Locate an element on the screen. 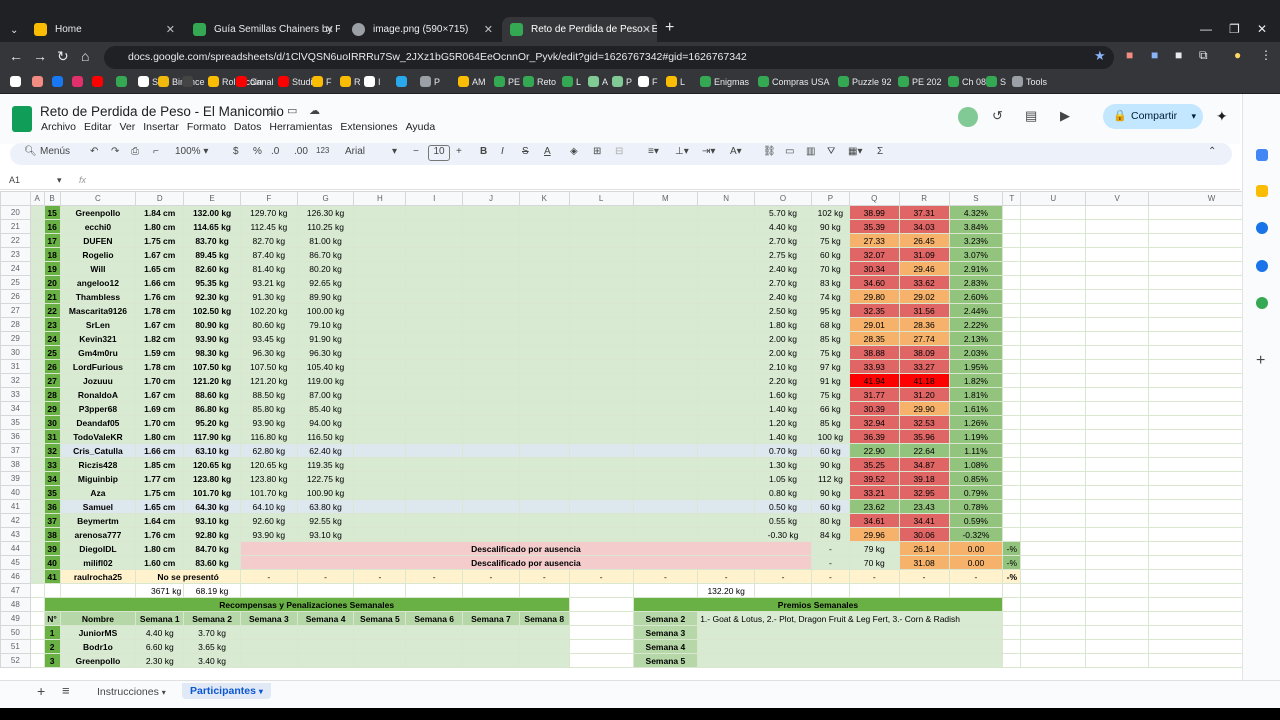 This screenshot has height=720, width=1280. target-weight-cell: 91 kg is located at coordinates (830, 380).